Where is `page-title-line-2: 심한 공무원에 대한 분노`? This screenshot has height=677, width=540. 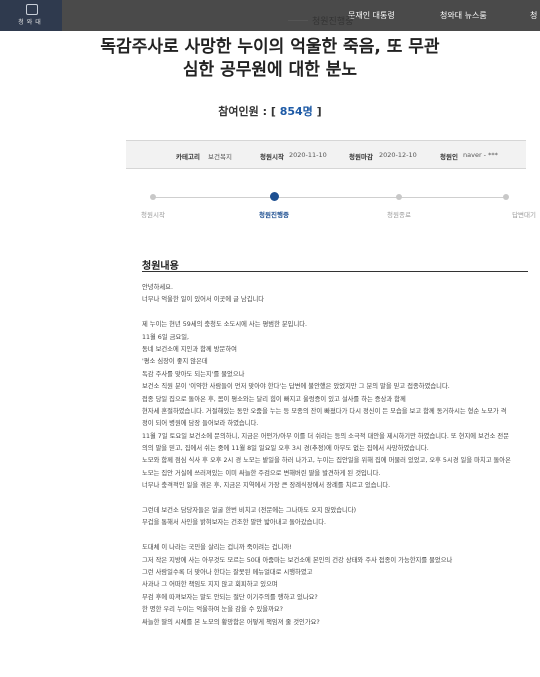 page-title-line-2: 심한 공무원에 대한 분노 is located at coordinates (270, 70).